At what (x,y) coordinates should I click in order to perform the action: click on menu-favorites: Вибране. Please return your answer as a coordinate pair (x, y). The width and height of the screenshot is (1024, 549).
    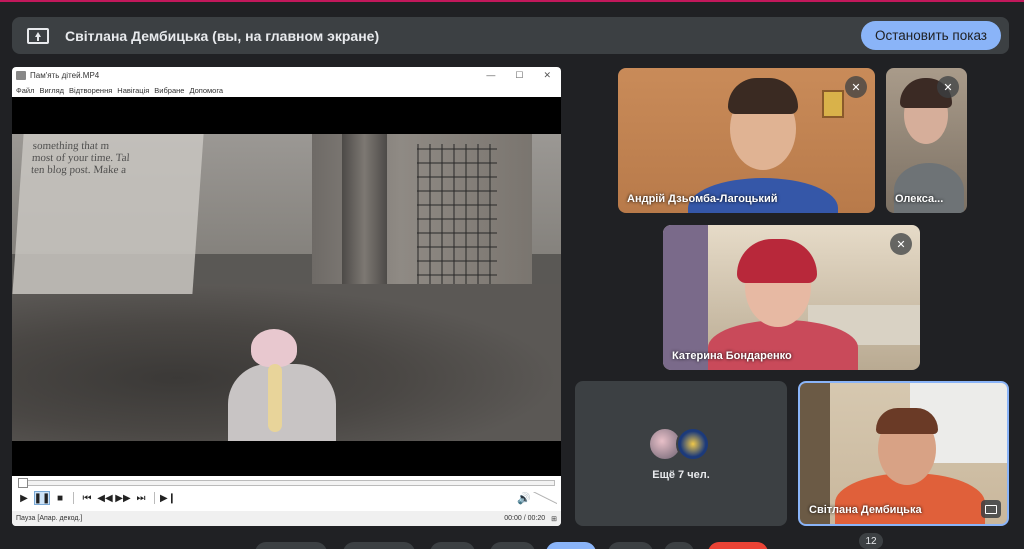
    Looking at the image, I should click on (169, 90).